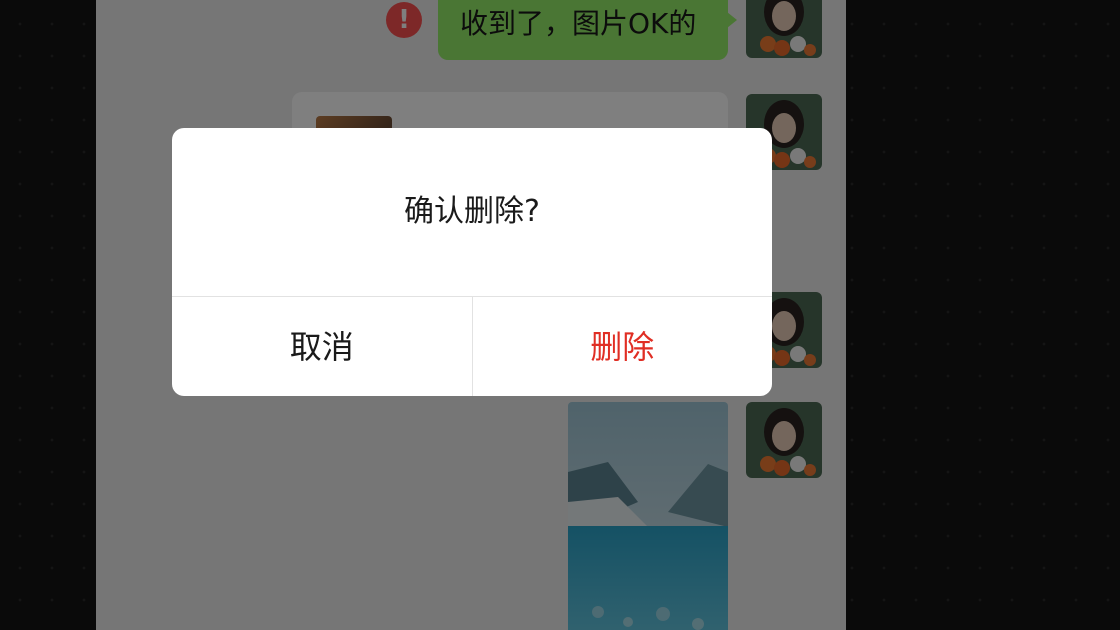 Image resolution: width=1120 pixels, height=630 pixels. Describe the element at coordinates (623, 346) in the screenshot. I see `delete-button: 删除` at that location.